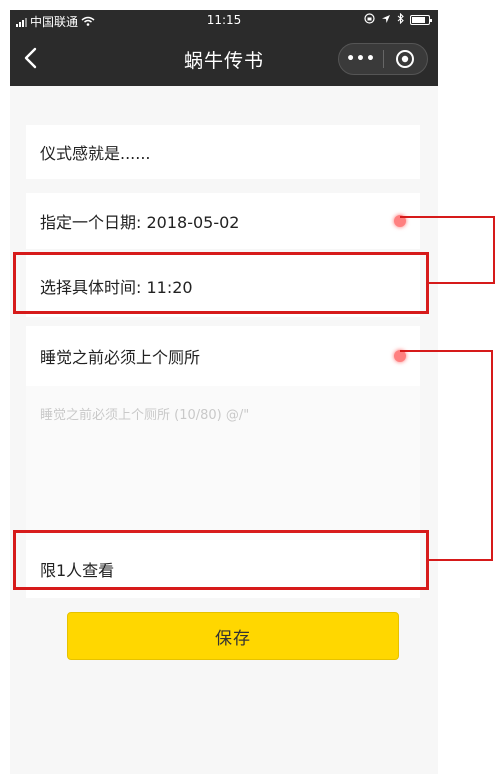 The image size is (502, 774). I want to click on miniprogram-capsule: •••, so click(383, 59).